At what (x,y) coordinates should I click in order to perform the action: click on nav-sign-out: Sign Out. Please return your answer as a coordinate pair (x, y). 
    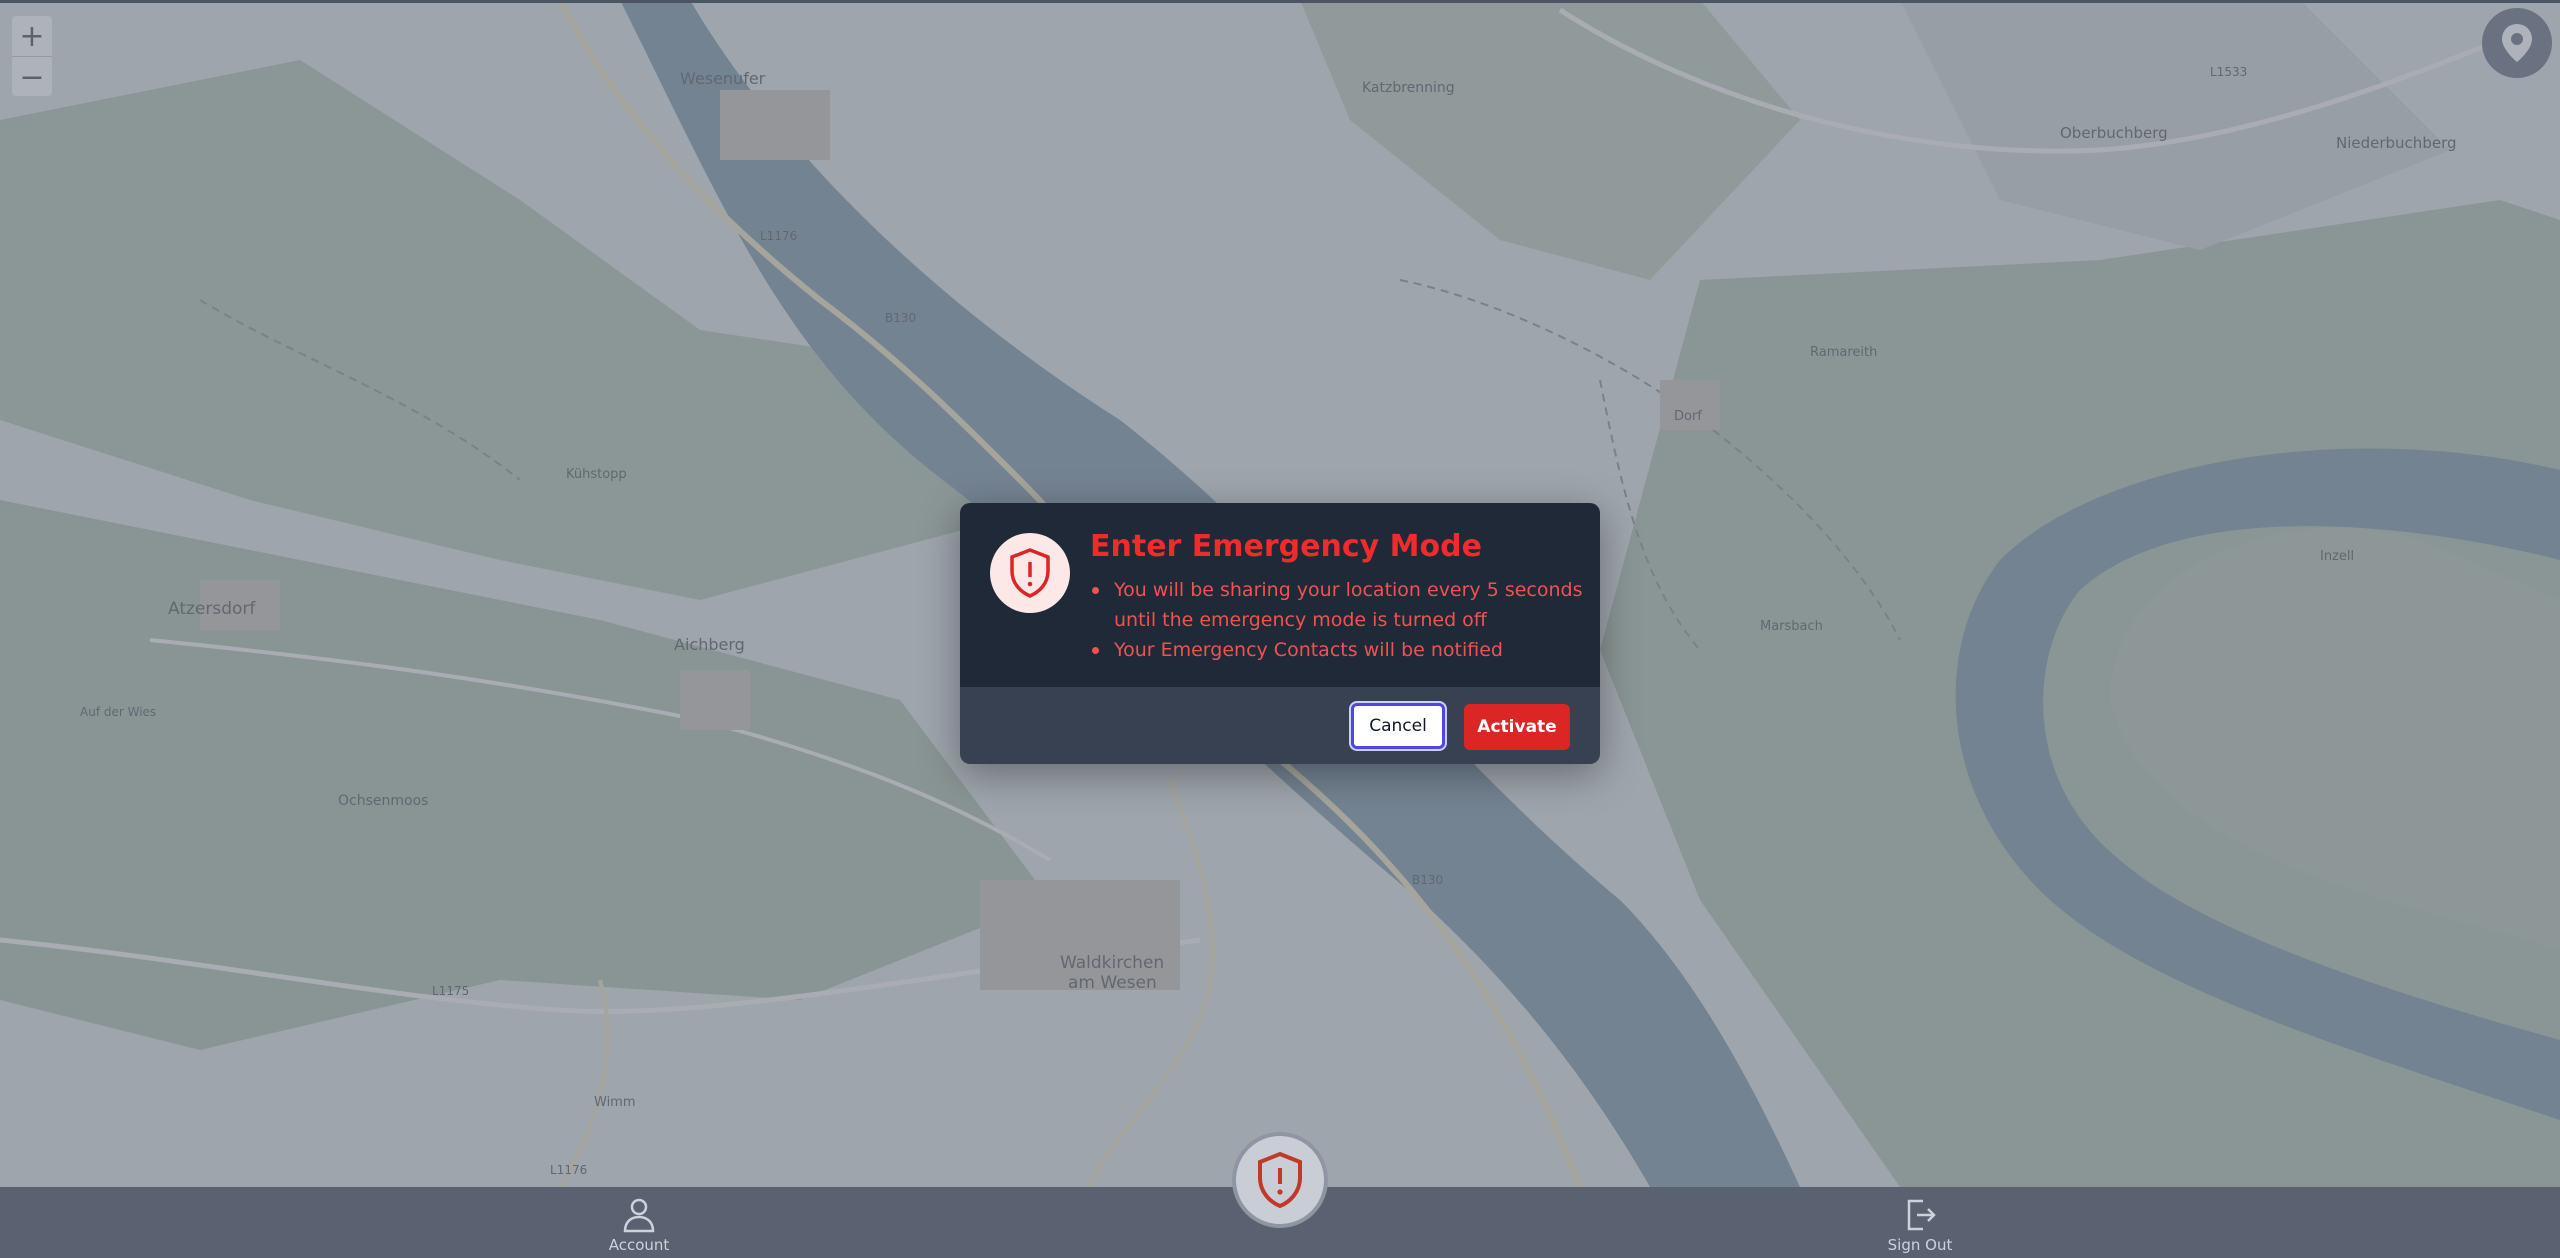
    Looking at the image, I should click on (1920, 1225).